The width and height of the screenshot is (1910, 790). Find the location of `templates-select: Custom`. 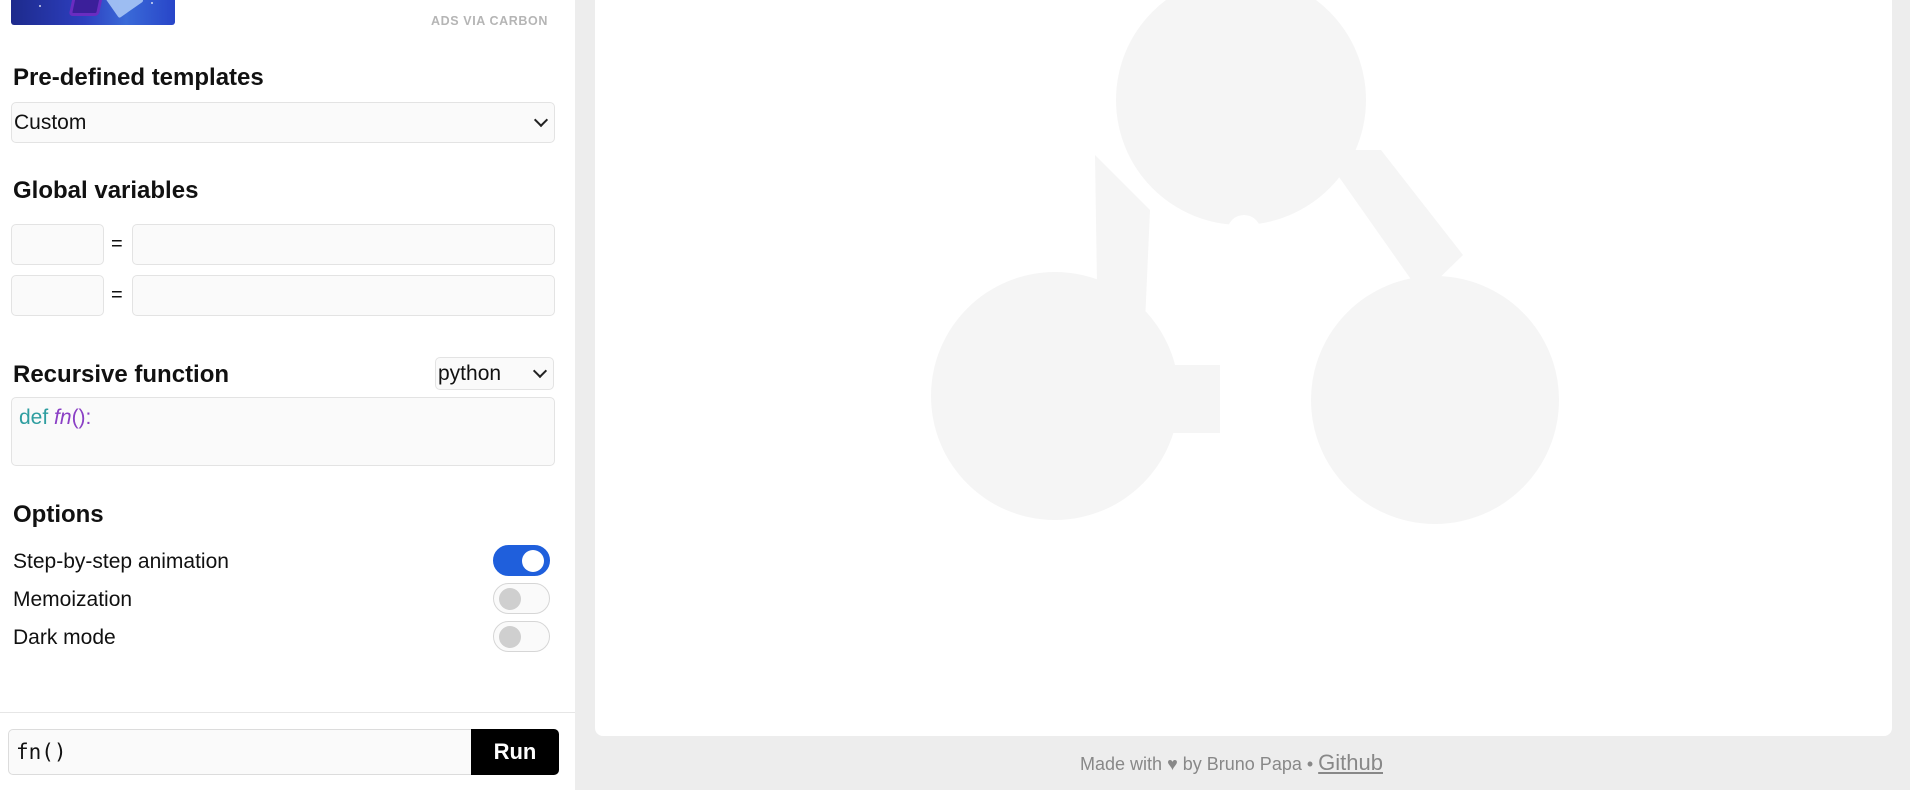

templates-select: Custom is located at coordinates (283, 122).